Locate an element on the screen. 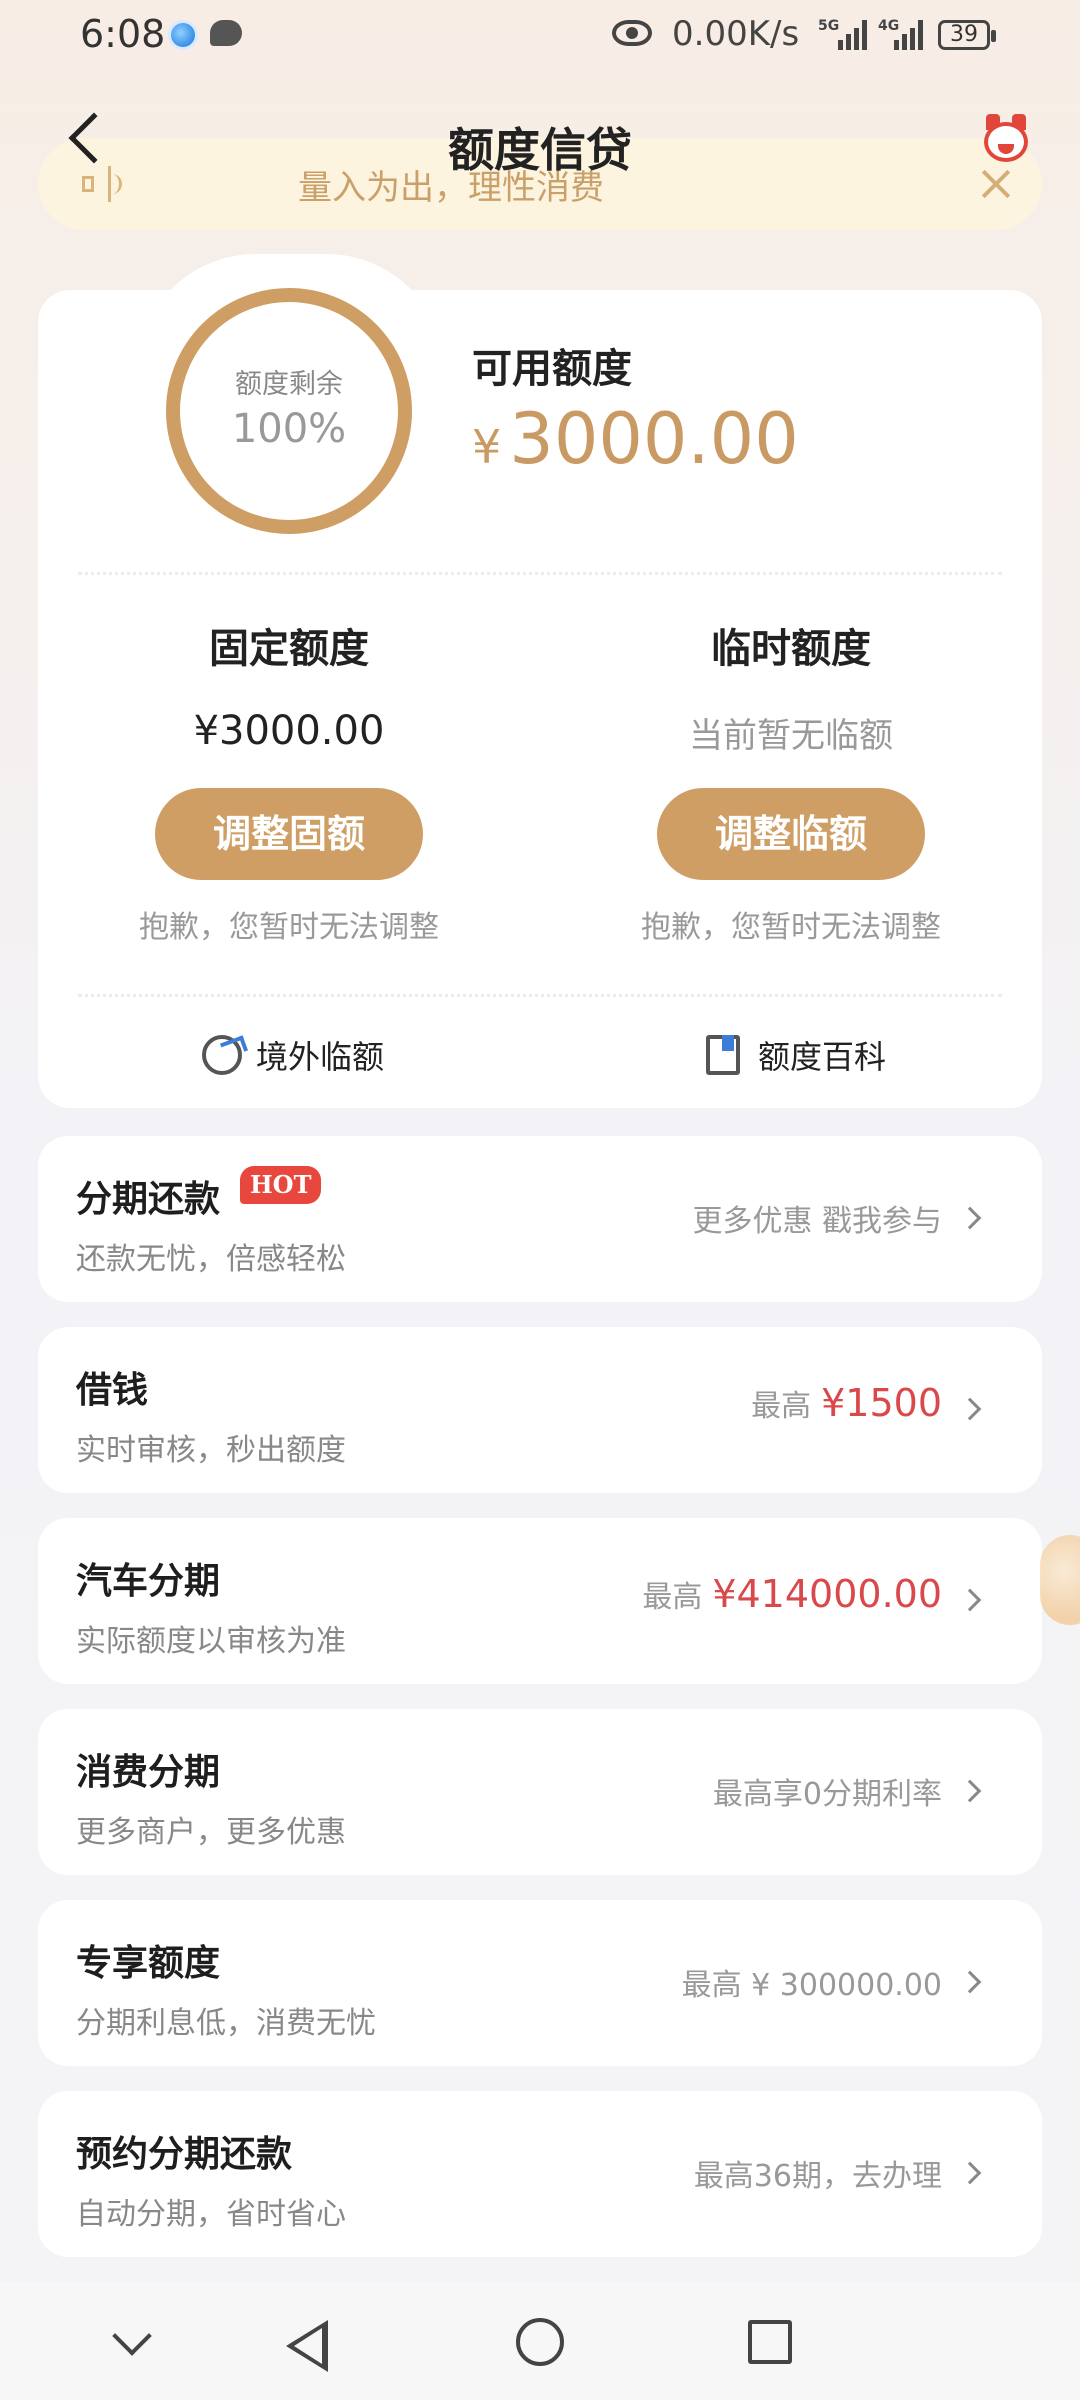  item-promo: 更多优惠 戳我参与 is located at coordinates (817, 1221).